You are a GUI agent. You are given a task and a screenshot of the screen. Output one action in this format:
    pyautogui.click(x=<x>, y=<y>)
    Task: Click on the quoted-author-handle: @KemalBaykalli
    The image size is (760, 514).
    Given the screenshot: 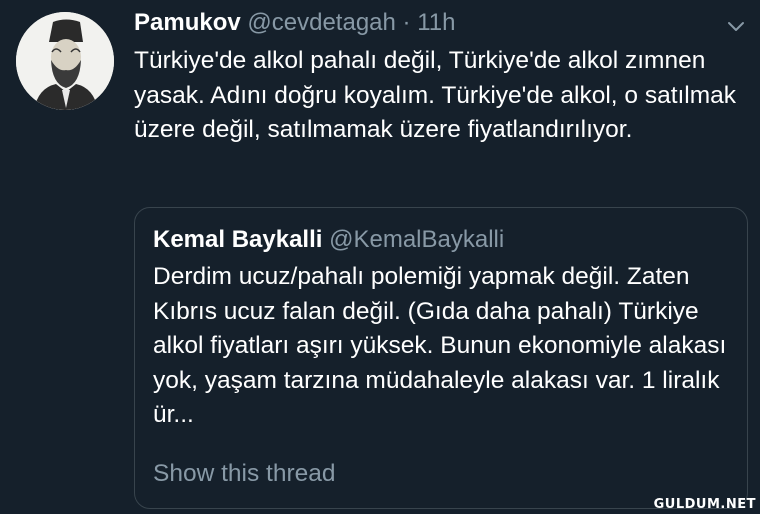 What is the action you would take?
    pyautogui.click(x=417, y=239)
    